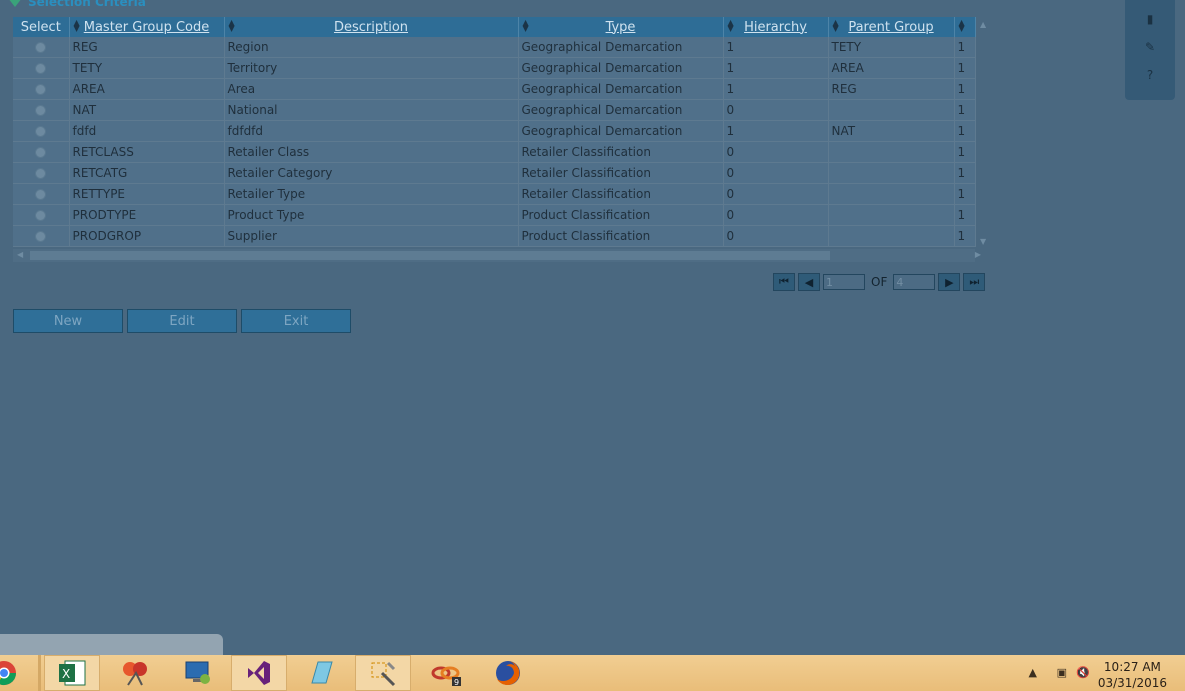 This screenshot has height=691, width=1185. What do you see at coordinates (494, 89) in the screenshot?
I see `table-row: AREA Area Geographical Demarcation 1 REG 1` at bounding box center [494, 89].